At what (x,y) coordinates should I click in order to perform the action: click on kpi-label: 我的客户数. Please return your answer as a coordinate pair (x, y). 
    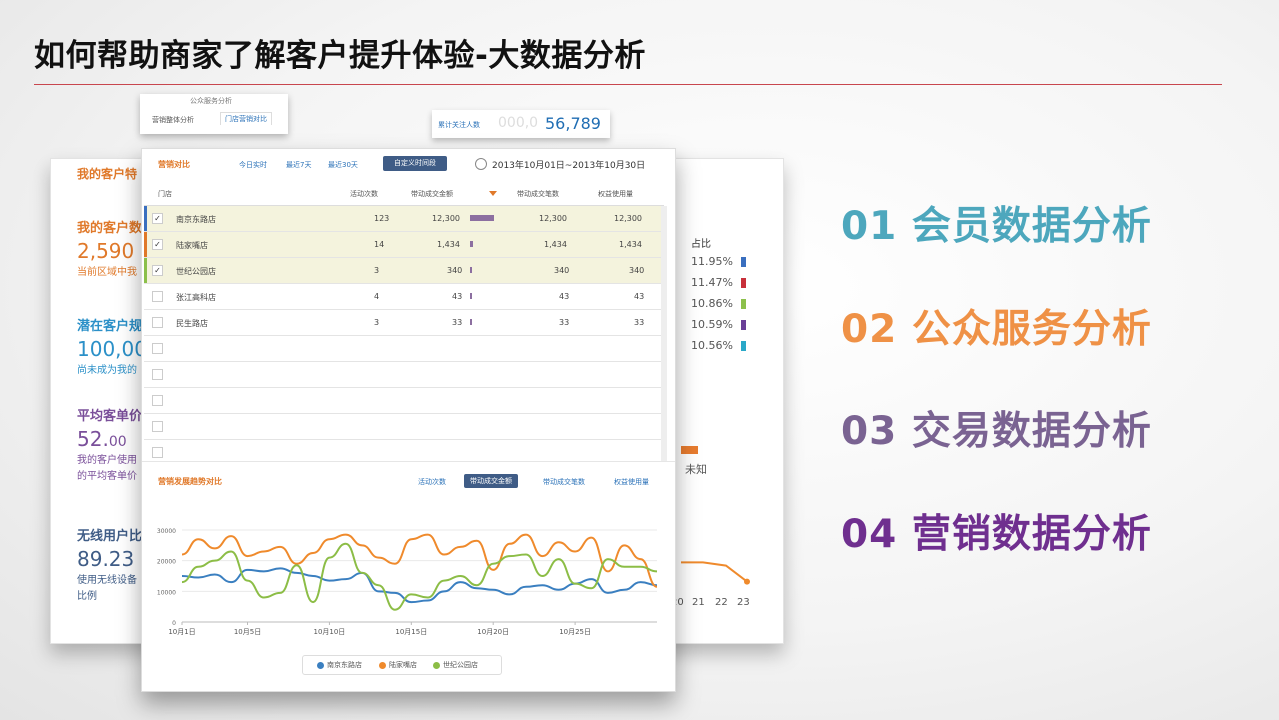
    Looking at the image, I should click on (110, 228).